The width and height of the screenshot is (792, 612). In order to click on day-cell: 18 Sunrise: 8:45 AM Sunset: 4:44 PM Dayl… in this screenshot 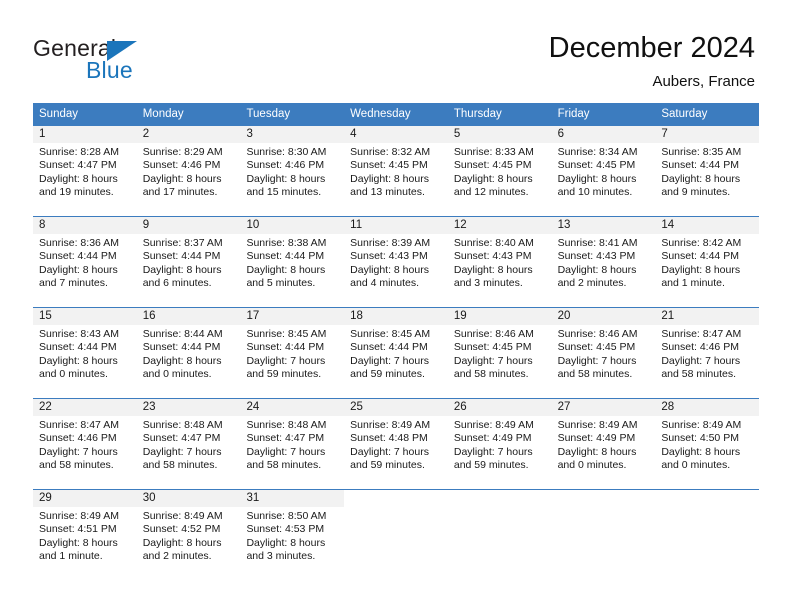, I will do `click(396, 353)`.